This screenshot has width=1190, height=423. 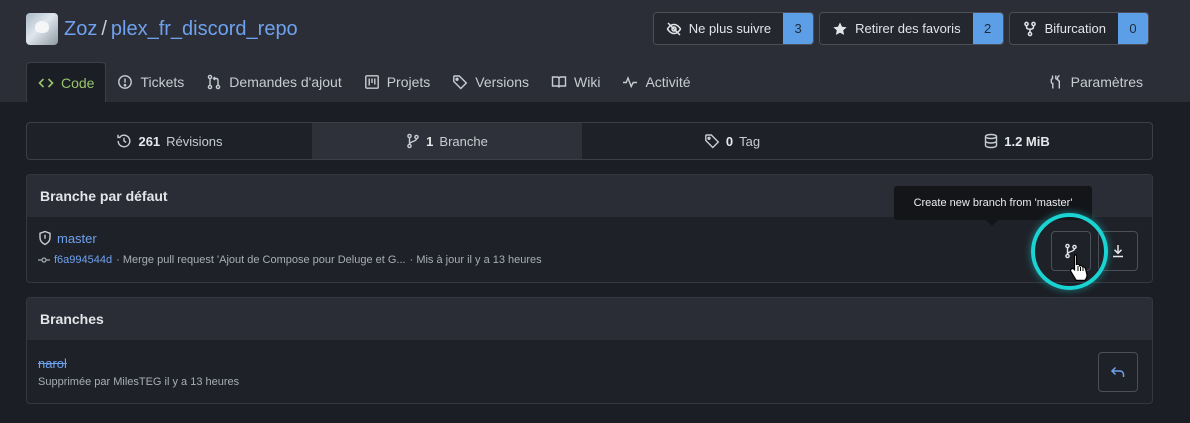 What do you see at coordinates (1079, 267) in the screenshot?
I see `hand-pointer-cursor-icon` at bounding box center [1079, 267].